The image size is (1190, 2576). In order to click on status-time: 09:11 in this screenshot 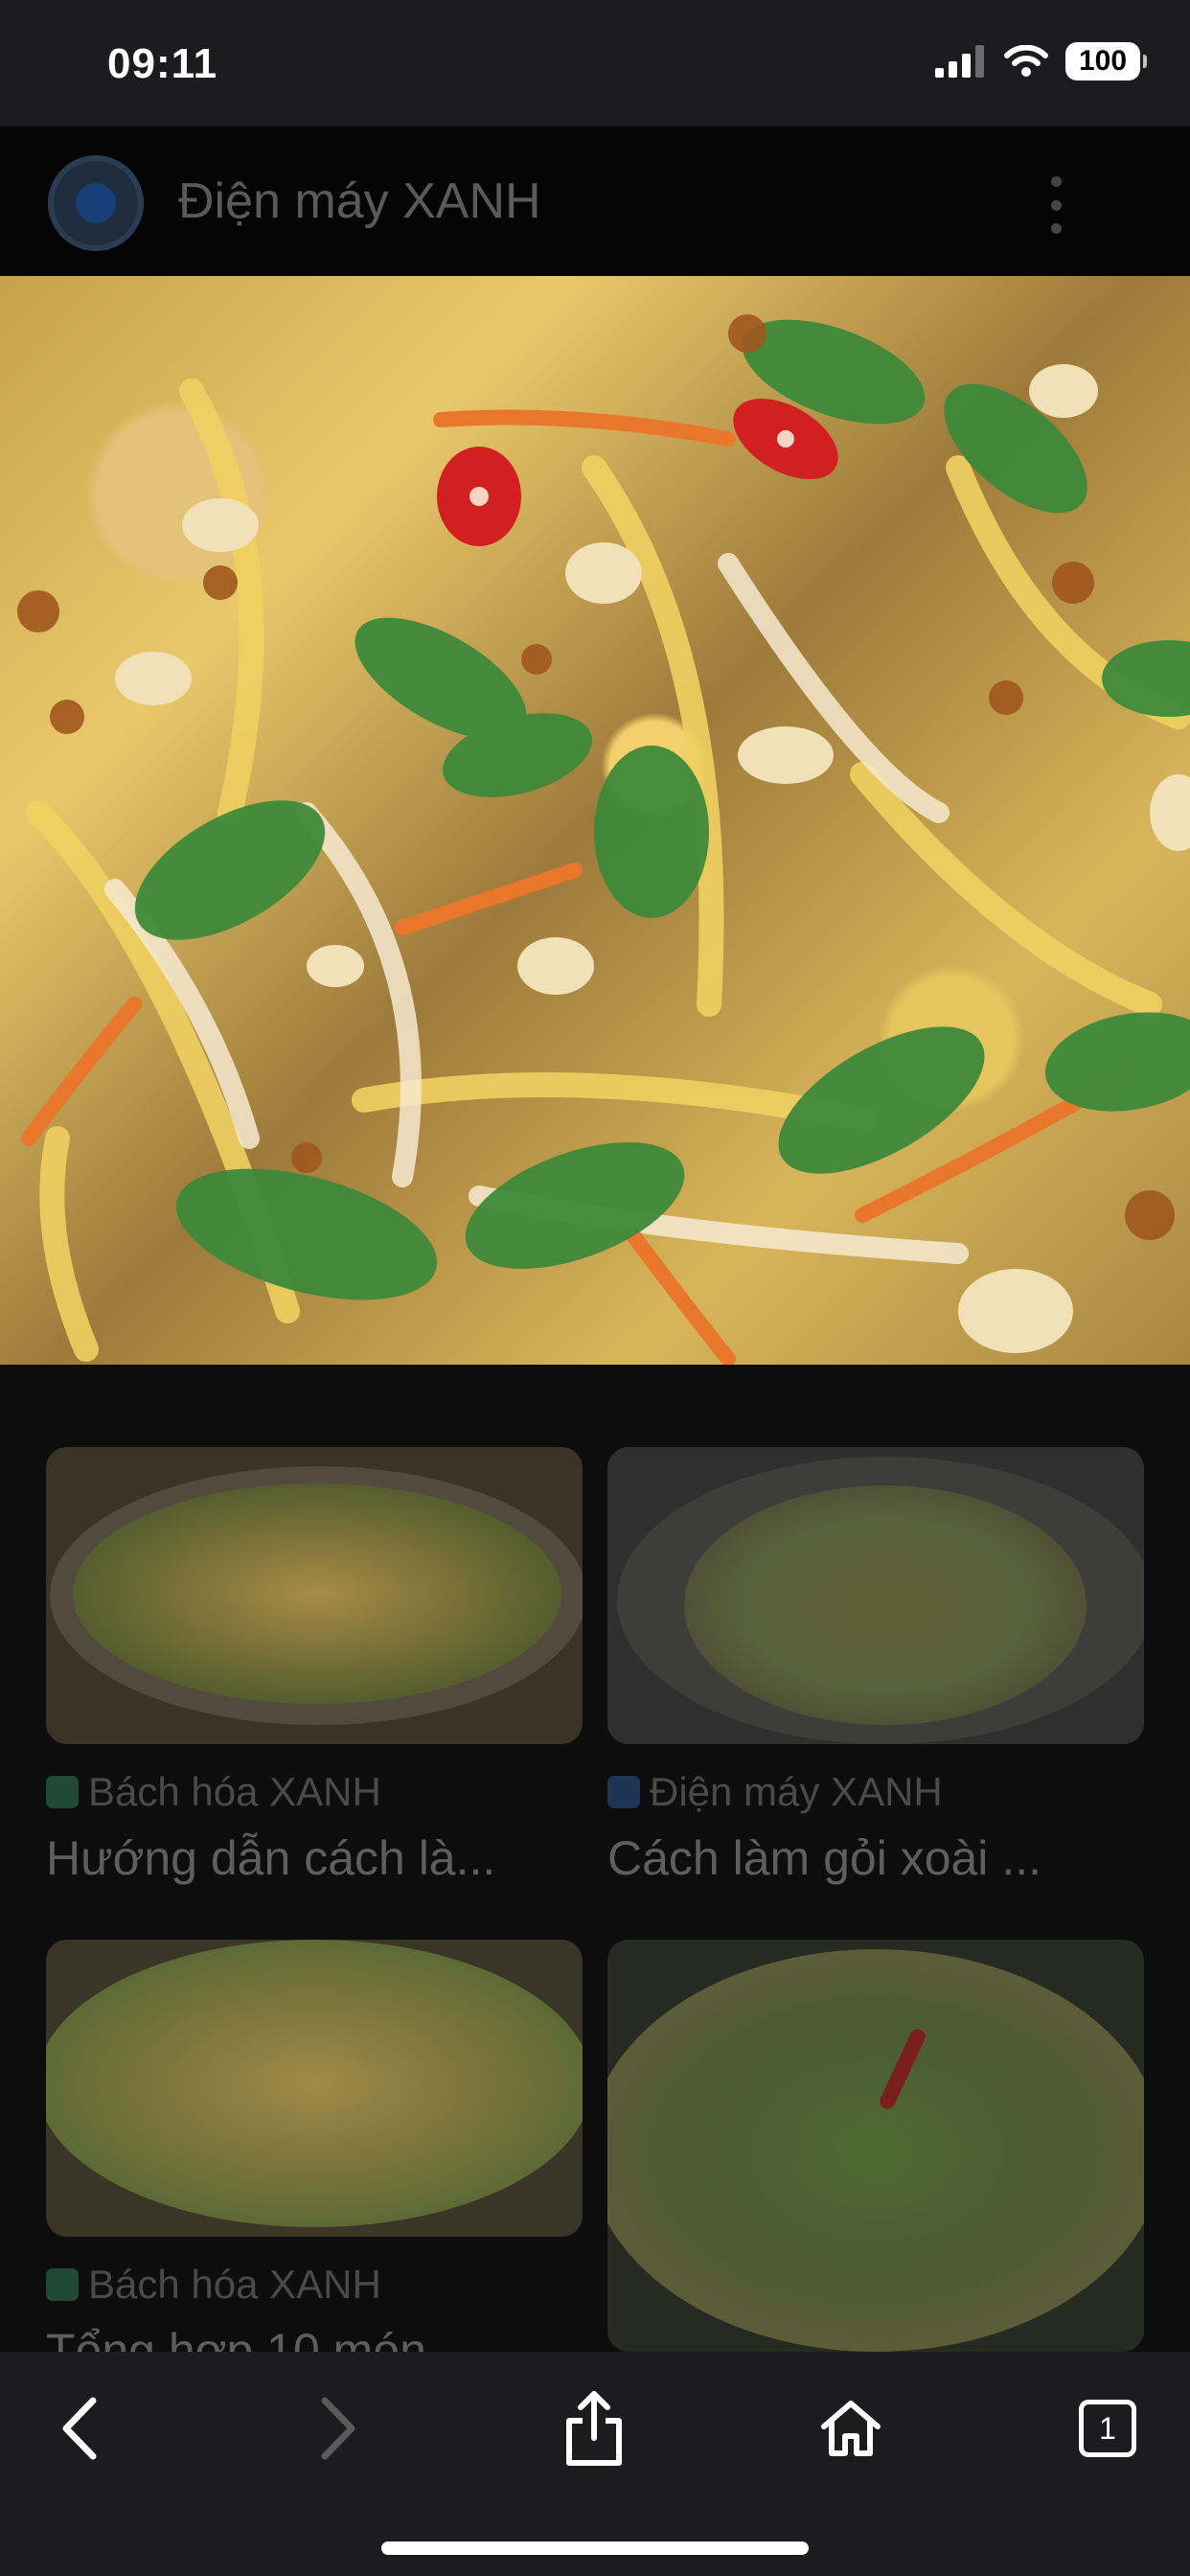, I will do `click(163, 63)`.